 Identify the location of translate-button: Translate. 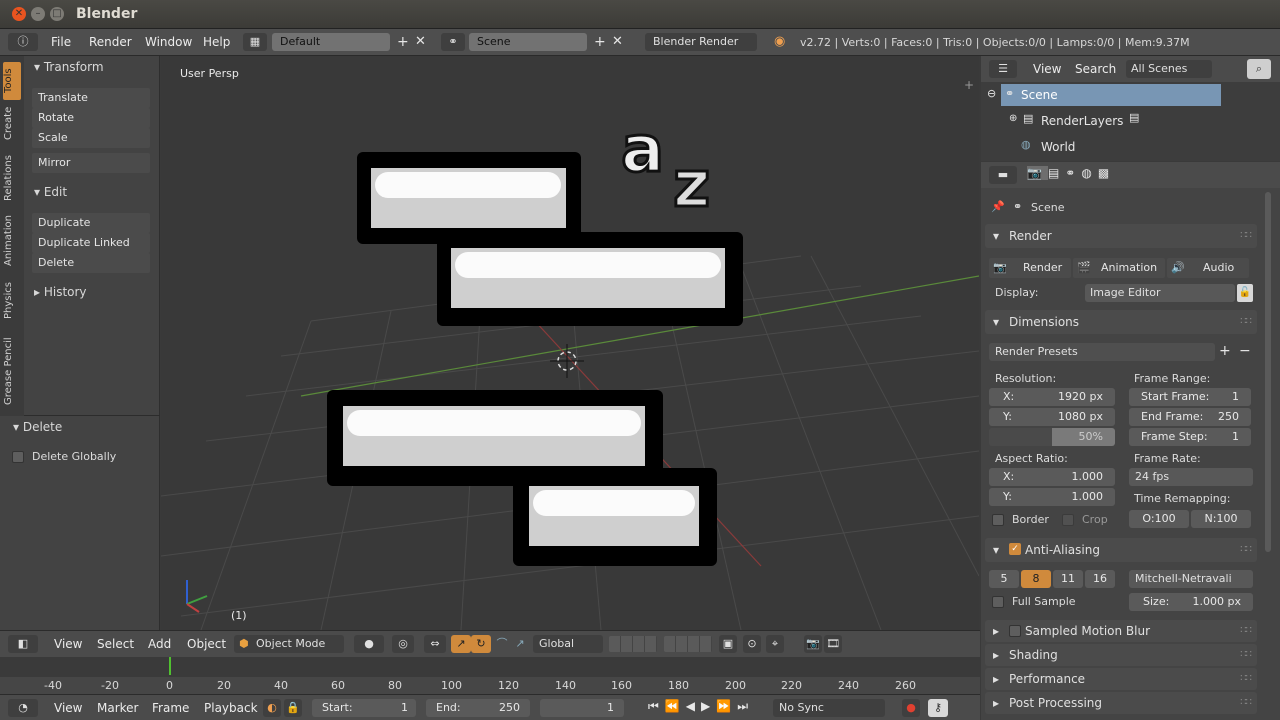
(91, 98).